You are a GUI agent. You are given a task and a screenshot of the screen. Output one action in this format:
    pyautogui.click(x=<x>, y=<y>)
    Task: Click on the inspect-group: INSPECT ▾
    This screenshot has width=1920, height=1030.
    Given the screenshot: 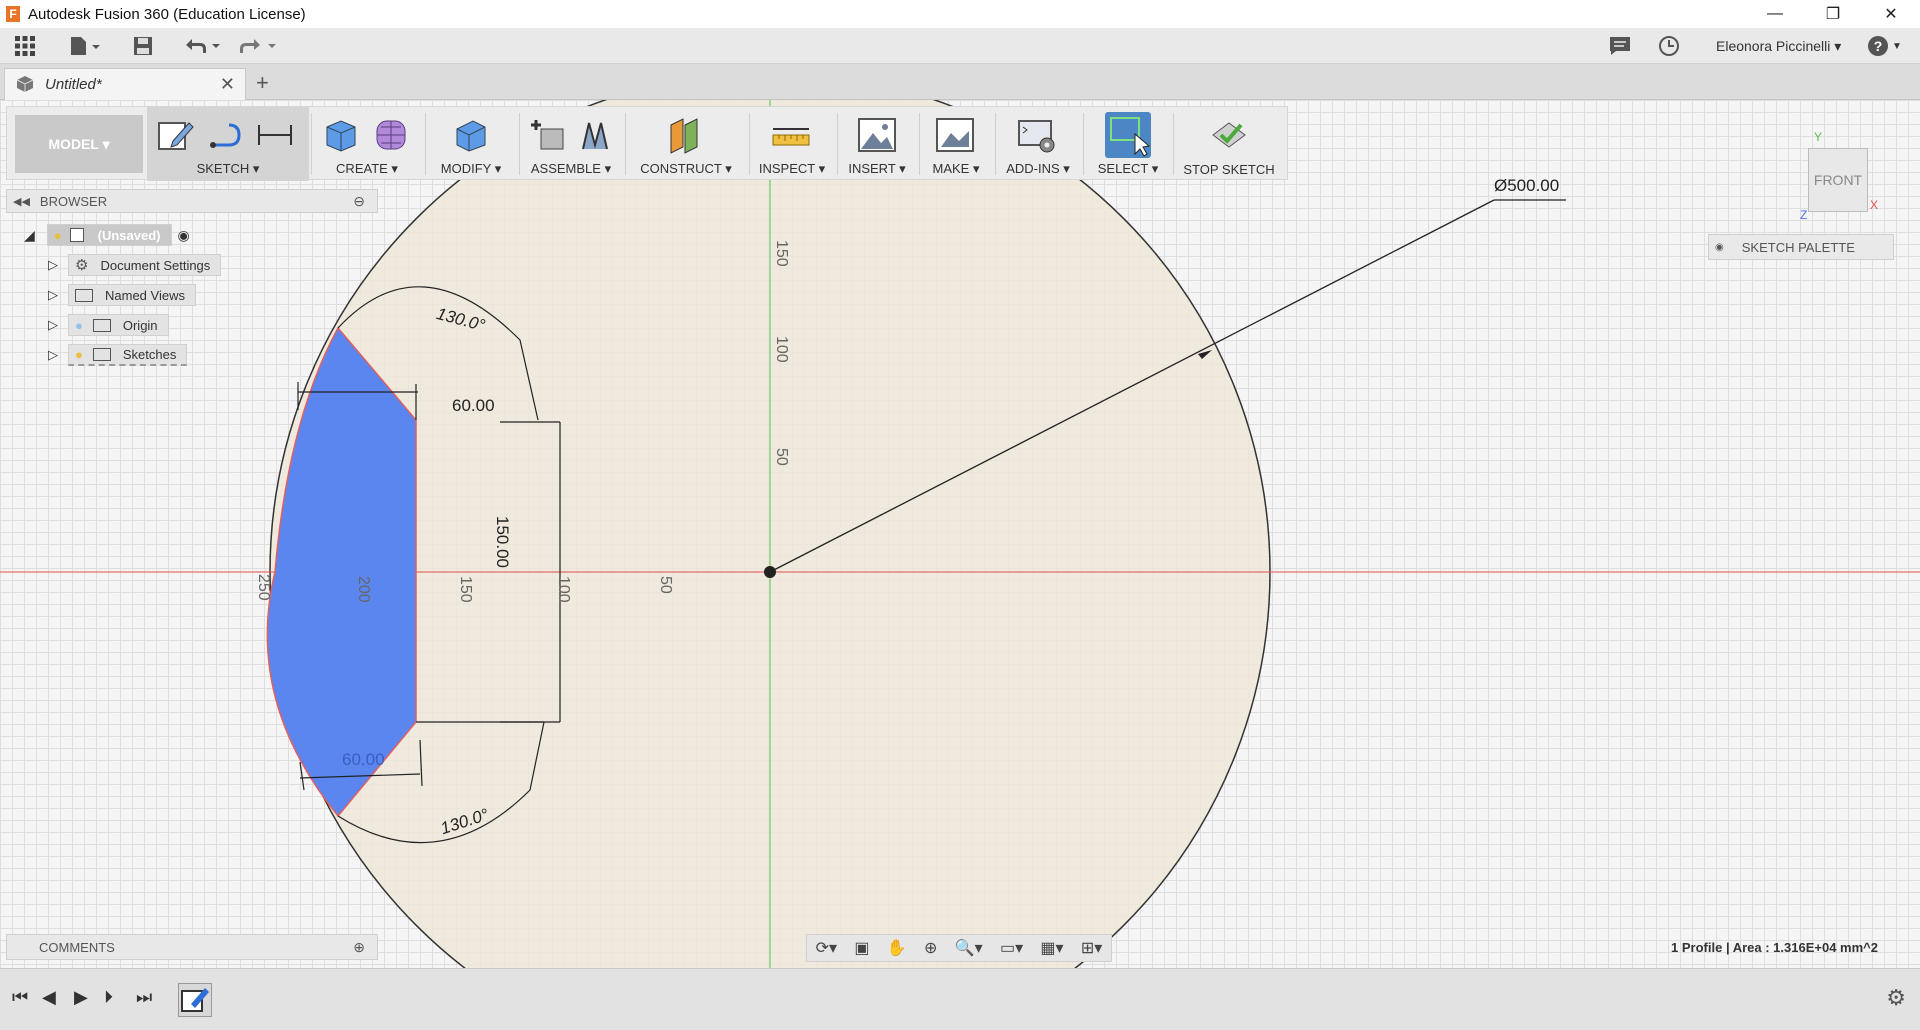 What is the action you would take?
    pyautogui.click(x=792, y=144)
    